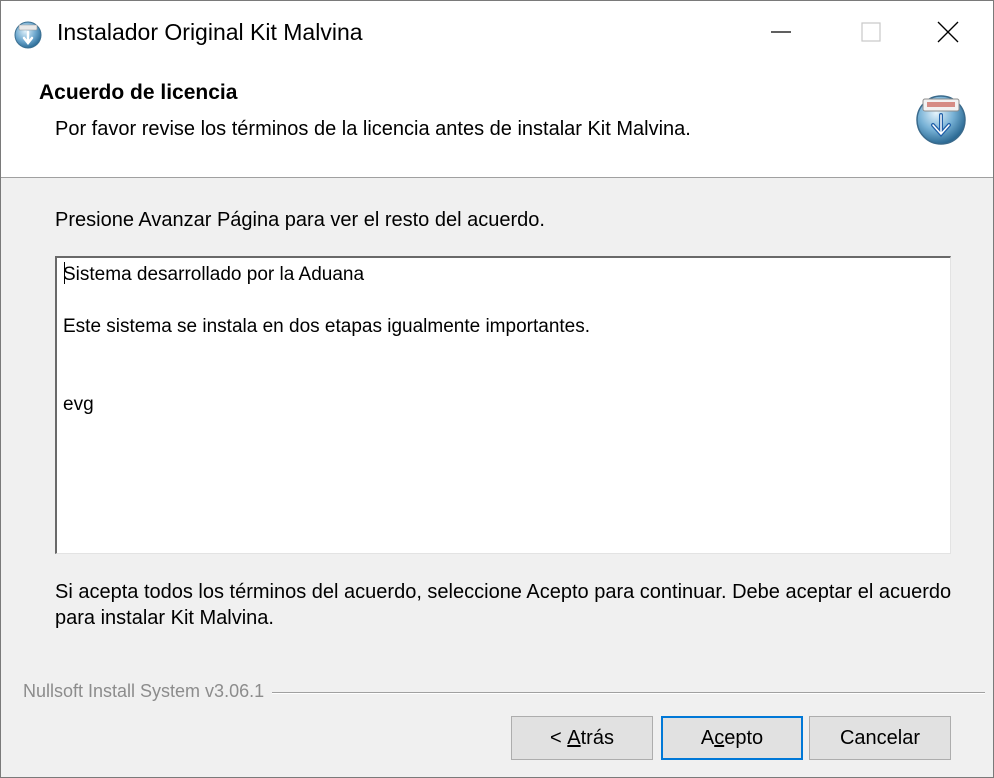 This screenshot has width=994, height=778. Describe the element at coordinates (707, 737) in the screenshot. I see `accept-button-prefix: A` at that location.